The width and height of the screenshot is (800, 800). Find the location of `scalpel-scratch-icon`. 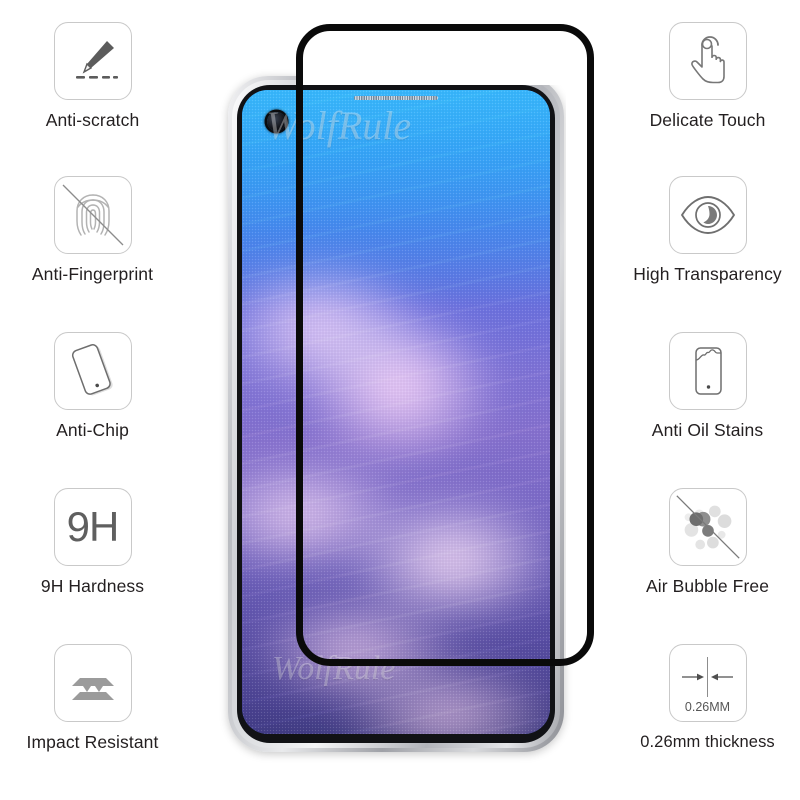

scalpel-scratch-icon is located at coordinates (92, 61).